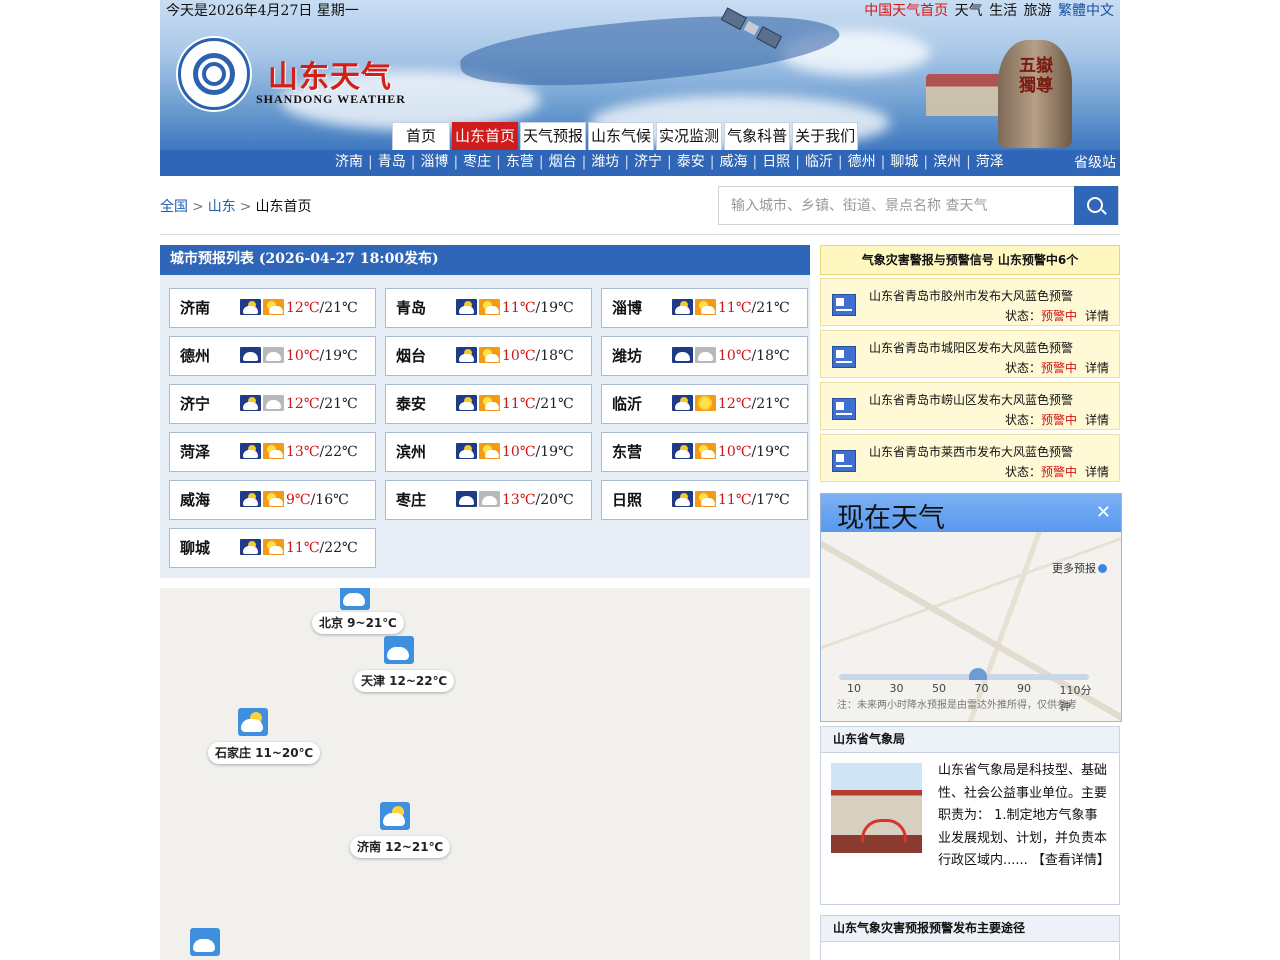  I want to click on bureau-building-photo, so click(876, 808).